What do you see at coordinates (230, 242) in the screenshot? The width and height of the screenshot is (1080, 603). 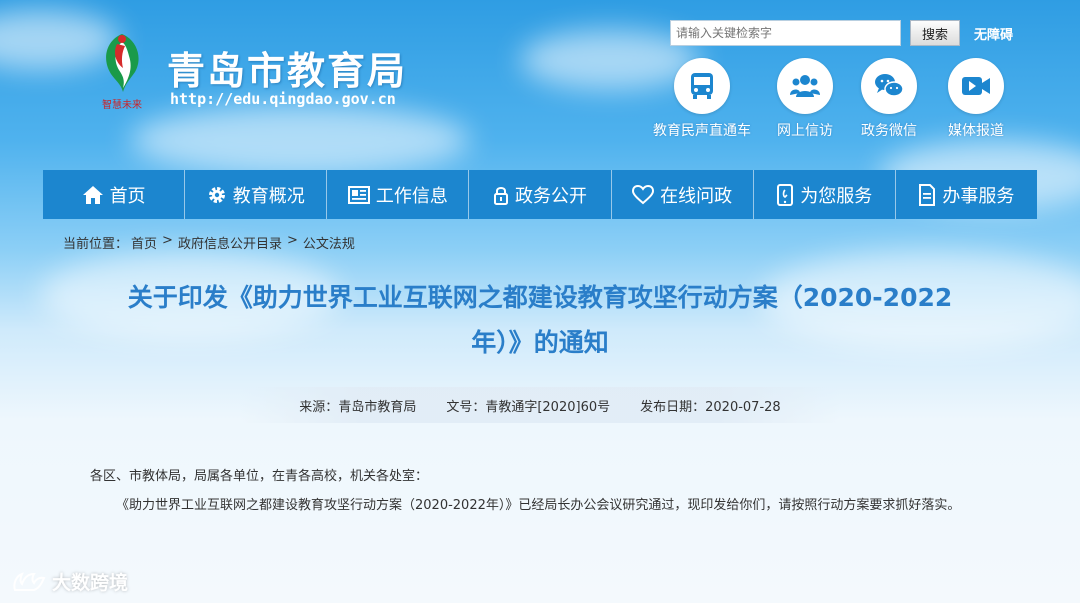 I see `breadcrumb-disclosure-catalog: 政府信息公开目录` at bounding box center [230, 242].